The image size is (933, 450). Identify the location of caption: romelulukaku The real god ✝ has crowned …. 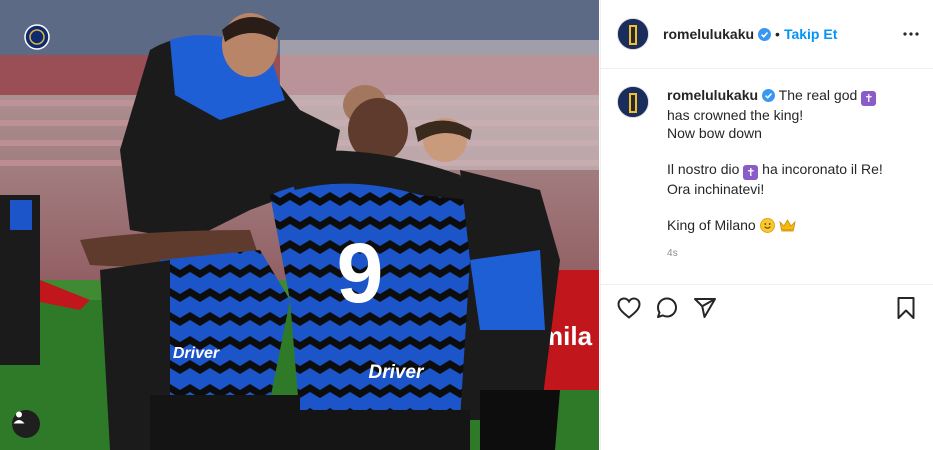
(767, 172).